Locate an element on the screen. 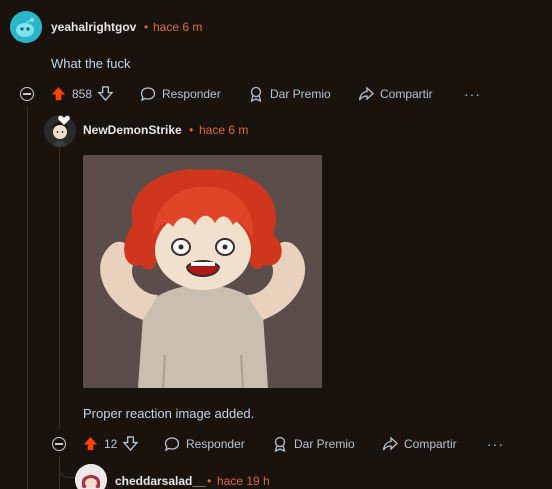 Image resolution: width=552 pixels, height=489 pixels. comment-timestamp: hace 19 h is located at coordinates (243, 481).